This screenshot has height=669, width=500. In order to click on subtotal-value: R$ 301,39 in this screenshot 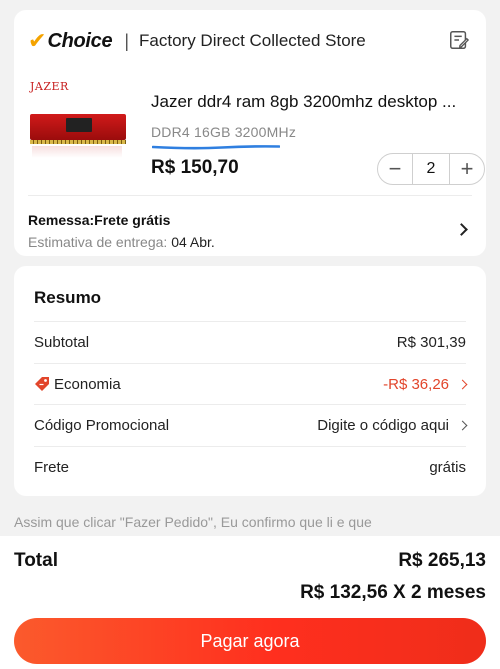, I will do `click(431, 342)`.